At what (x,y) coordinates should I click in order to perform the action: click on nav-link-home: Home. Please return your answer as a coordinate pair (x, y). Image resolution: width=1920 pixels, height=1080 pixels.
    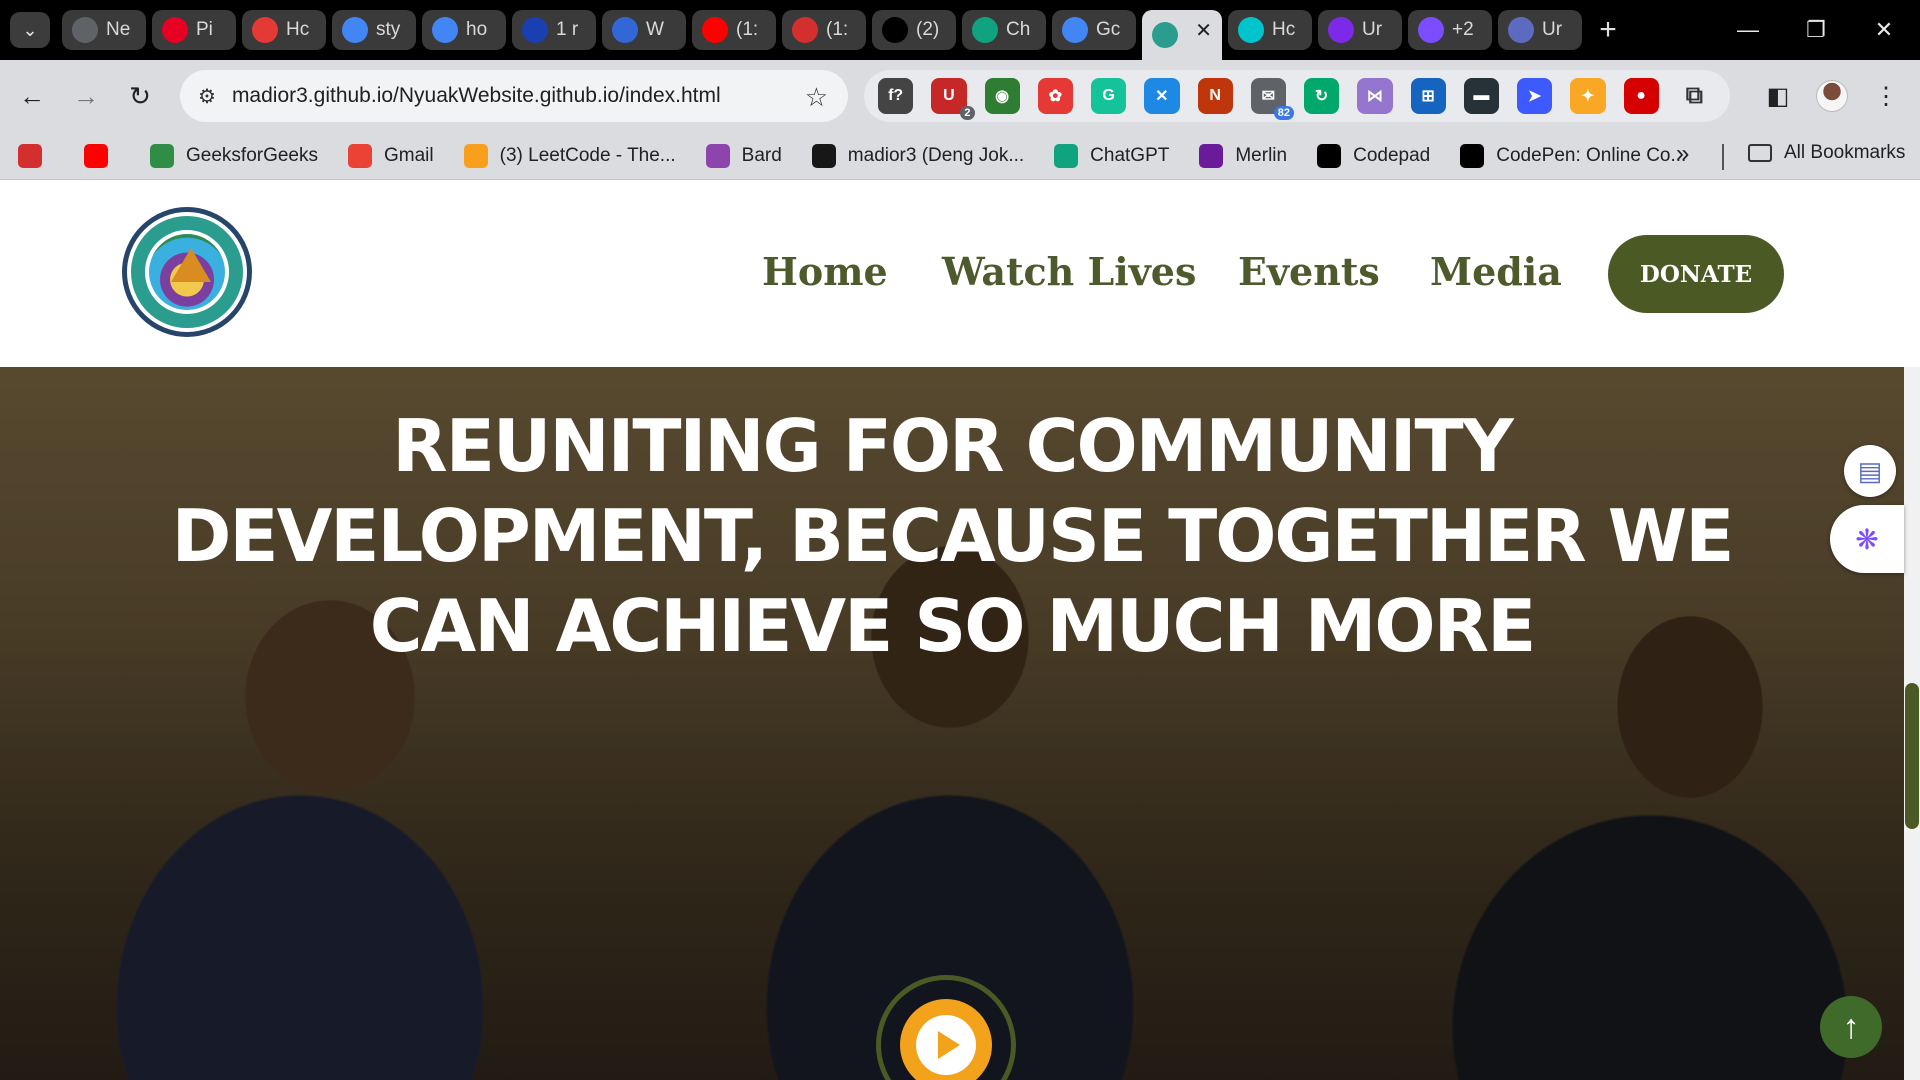
    Looking at the image, I should click on (825, 271).